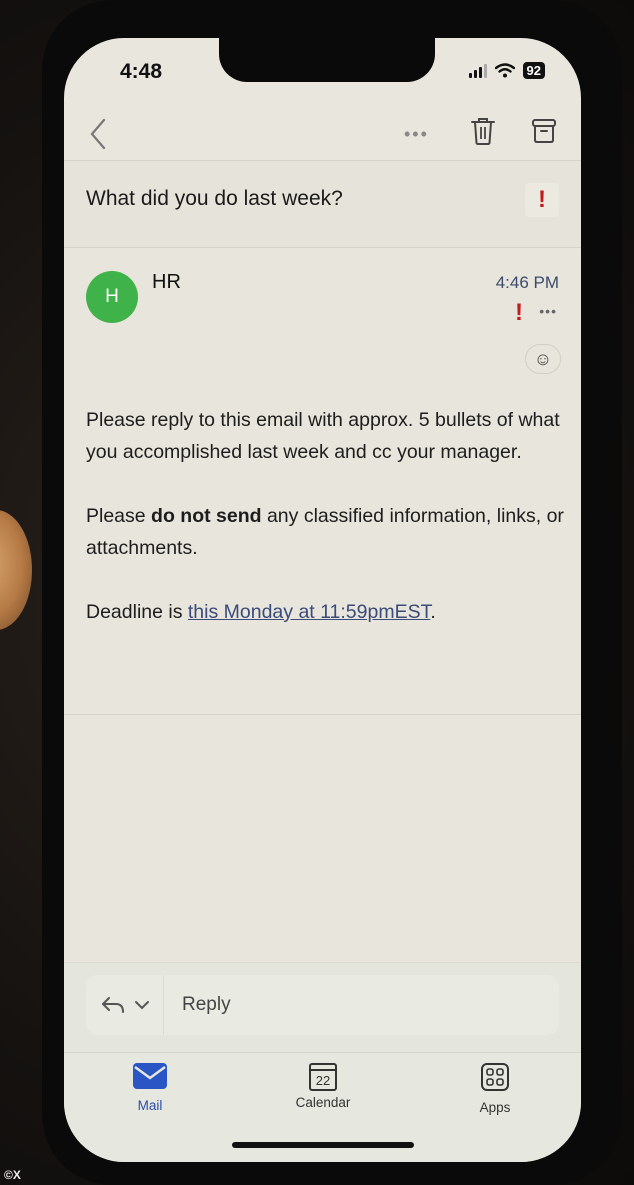  What do you see at coordinates (322, 134) in the screenshot?
I see `toolbar: •••` at bounding box center [322, 134].